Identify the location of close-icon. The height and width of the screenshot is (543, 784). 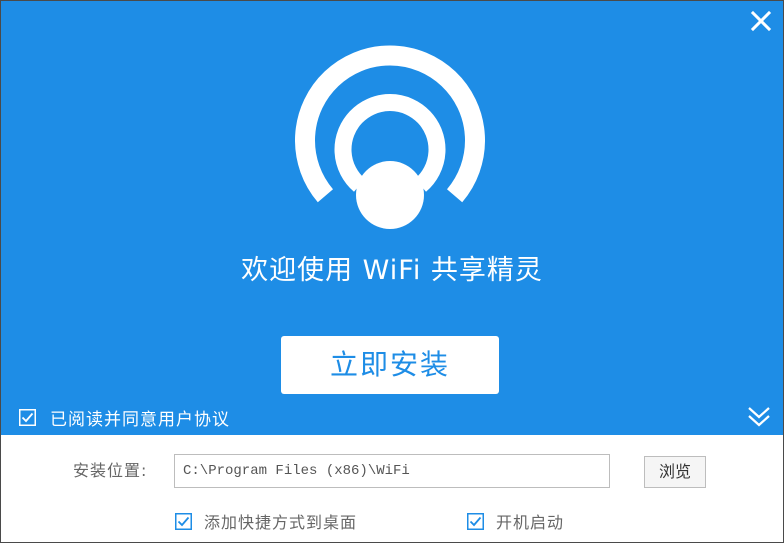
(761, 21).